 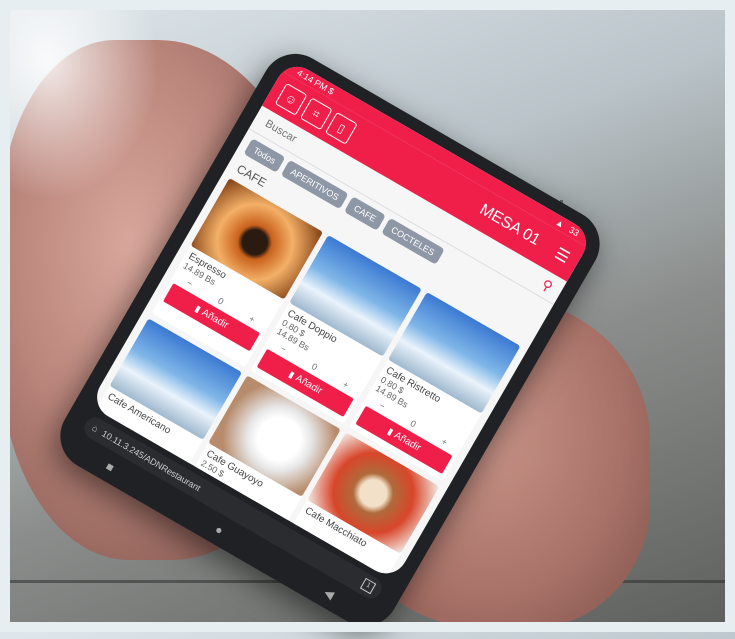 What do you see at coordinates (218, 530) in the screenshot?
I see `home-button-icon: ●` at bounding box center [218, 530].